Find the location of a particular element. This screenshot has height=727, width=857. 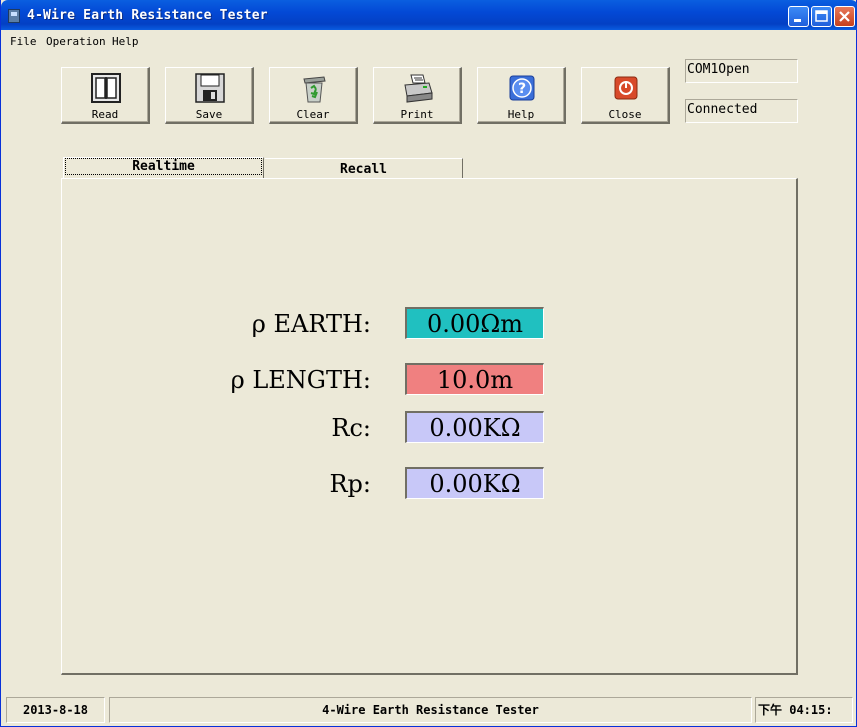

print-button: Print is located at coordinates (417, 95).